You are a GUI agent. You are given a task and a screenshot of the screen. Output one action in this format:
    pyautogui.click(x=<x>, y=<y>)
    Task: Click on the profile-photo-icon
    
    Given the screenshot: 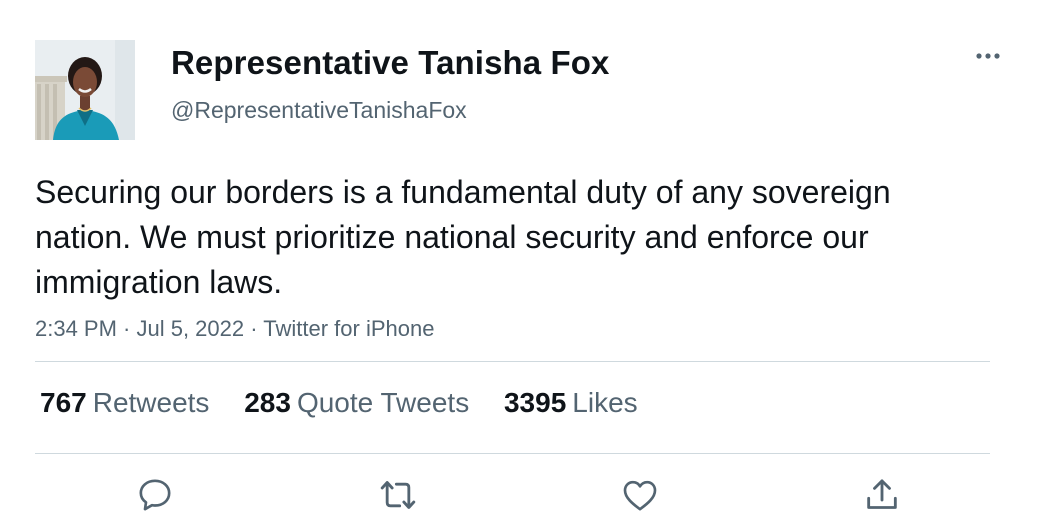 What is the action you would take?
    pyautogui.click(x=85, y=90)
    